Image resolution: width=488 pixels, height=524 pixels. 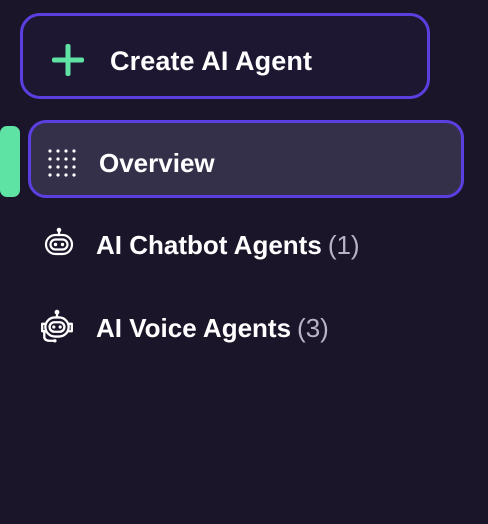 What do you see at coordinates (57, 326) in the screenshot?
I see `robot-headset-icon` at bounding box center [57, 326].